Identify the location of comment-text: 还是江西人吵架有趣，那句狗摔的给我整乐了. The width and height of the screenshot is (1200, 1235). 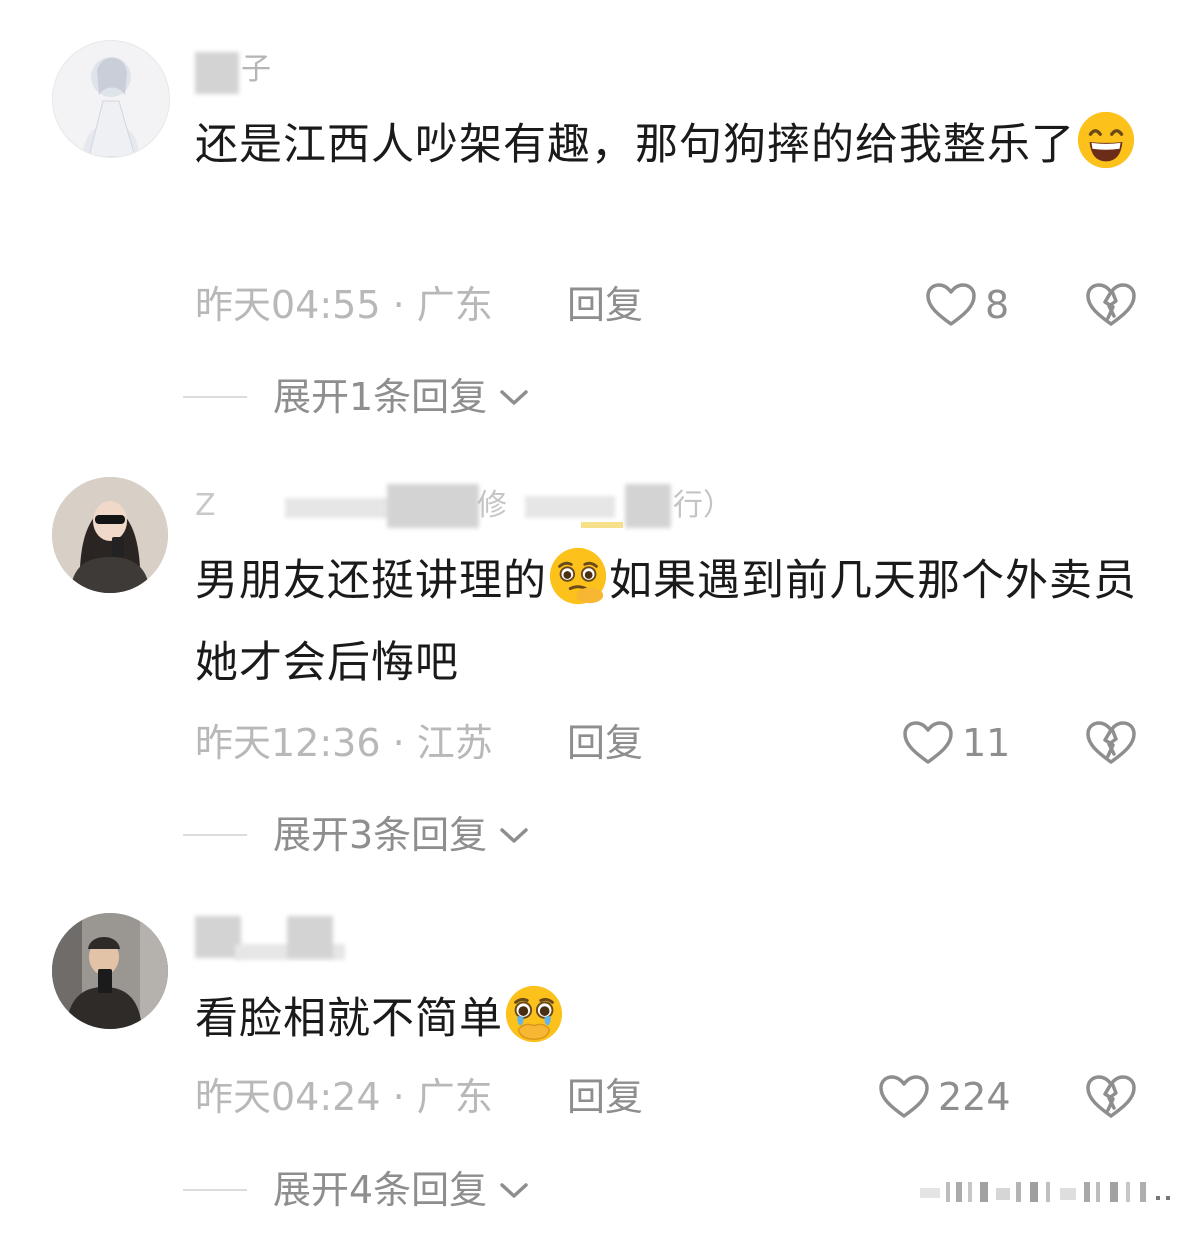
(670, 145).